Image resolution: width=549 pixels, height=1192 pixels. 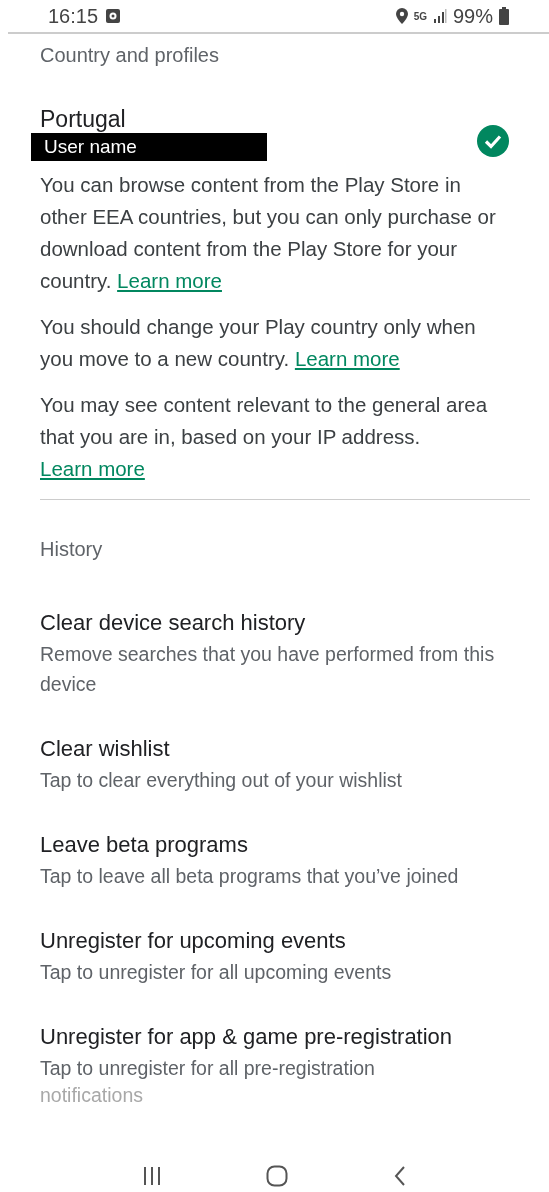 I want to click on setting-title: Clear device search history, so click(x=274, y=623).